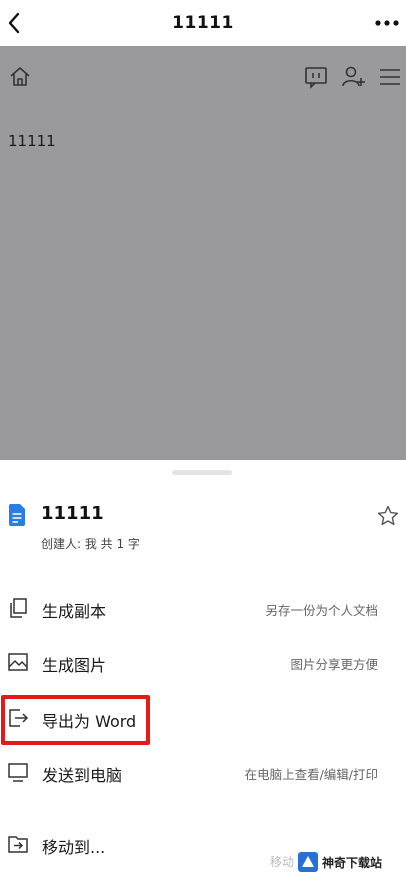 The width and height of the screenshot is (406, 876). What do you see at coordinates (311, 774) in the screenshot?
I see `menu-item-hint: 在电脑上查看/编辑/打印` at bounding box center [311, 774].